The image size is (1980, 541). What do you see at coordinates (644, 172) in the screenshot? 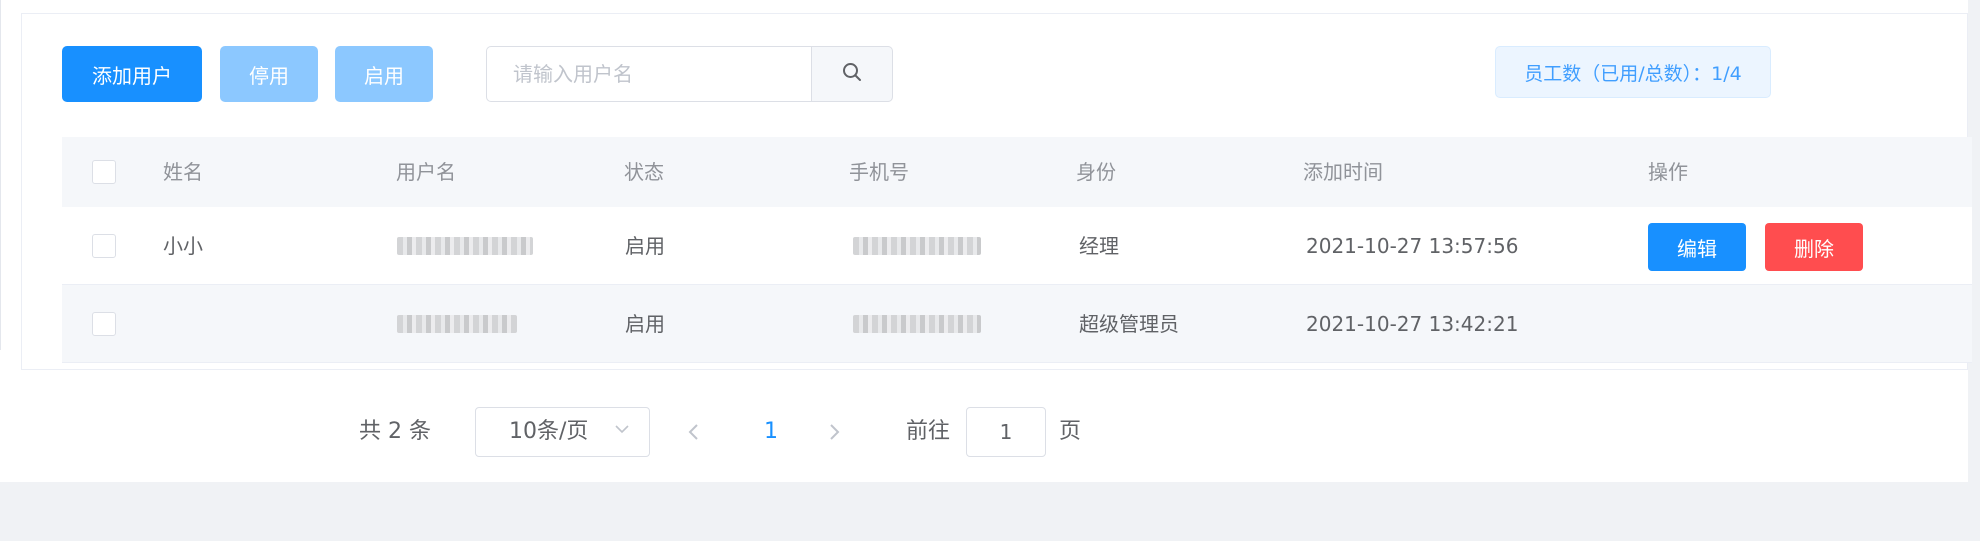
I see `column-header-status: 状态` at bounding box center [644, 172].